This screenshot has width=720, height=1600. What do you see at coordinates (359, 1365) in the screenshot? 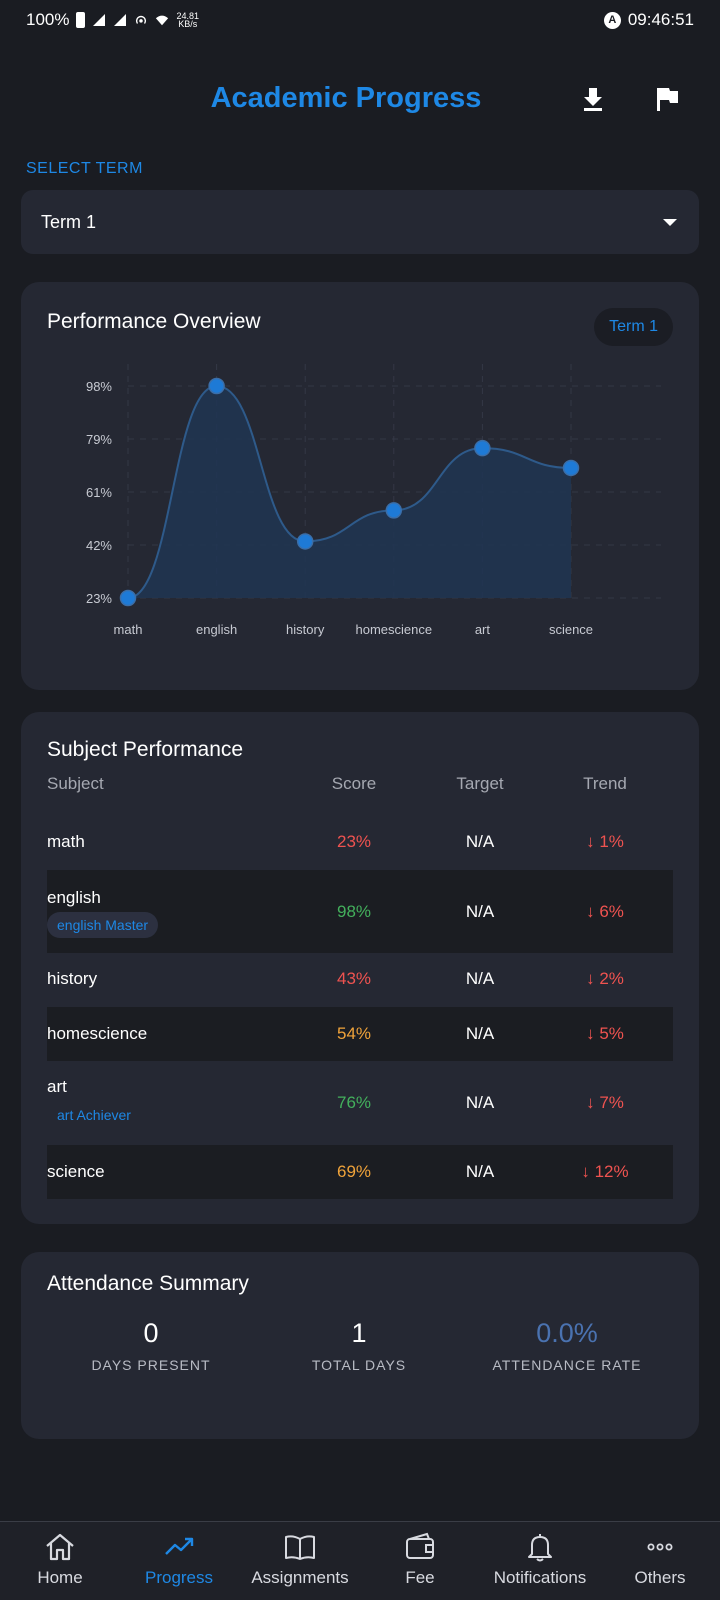
I see `total-days-label: TOTAL DAYS` at bounding box center [359, 1365].